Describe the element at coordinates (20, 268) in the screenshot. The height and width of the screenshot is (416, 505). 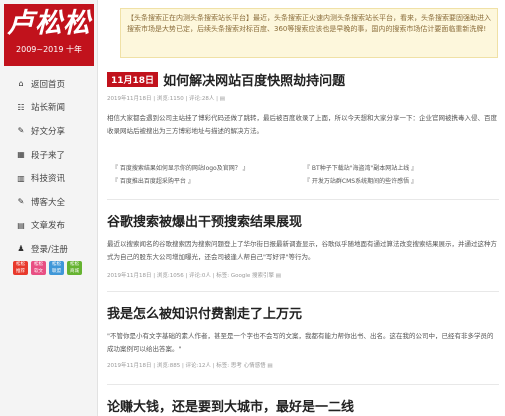
I see `promo-tile: 松松 推荐` at that location.